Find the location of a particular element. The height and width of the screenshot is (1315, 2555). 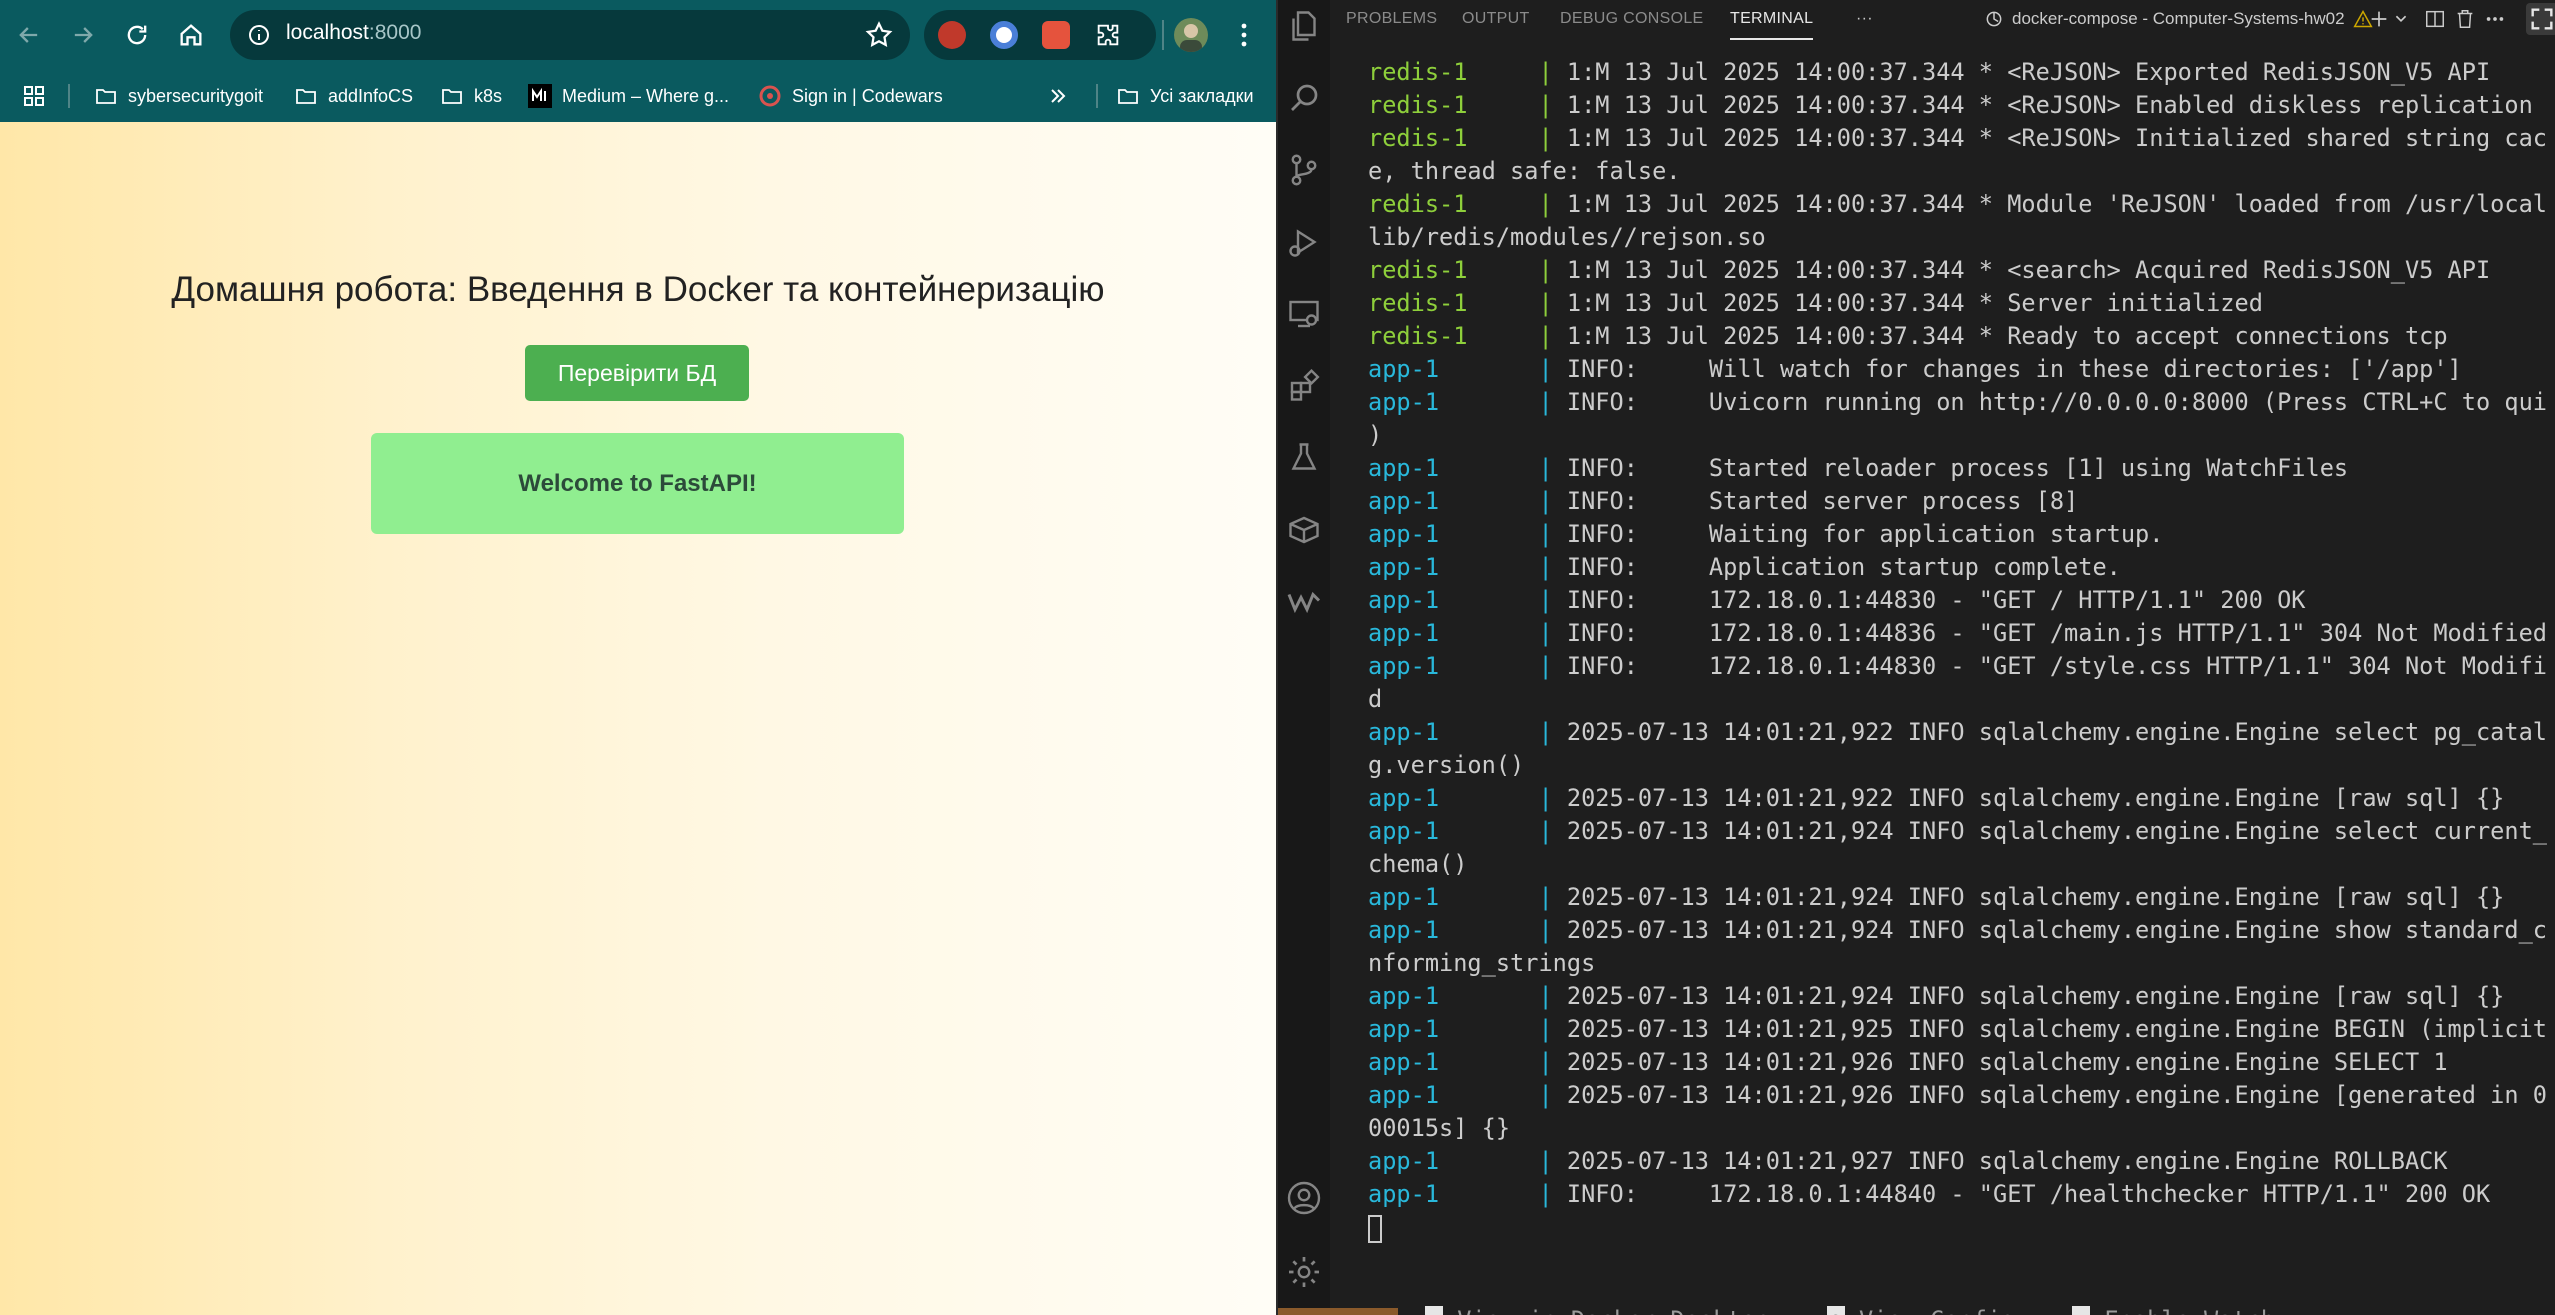

remote-explorer-icon is located at coordinates (1304, 314).